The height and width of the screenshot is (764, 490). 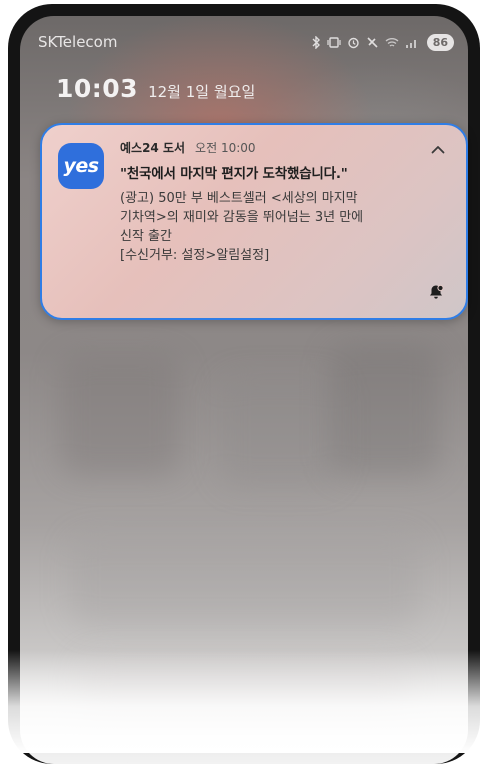 I want to click on clock-time: 10:03, so click(x=97, y=88).